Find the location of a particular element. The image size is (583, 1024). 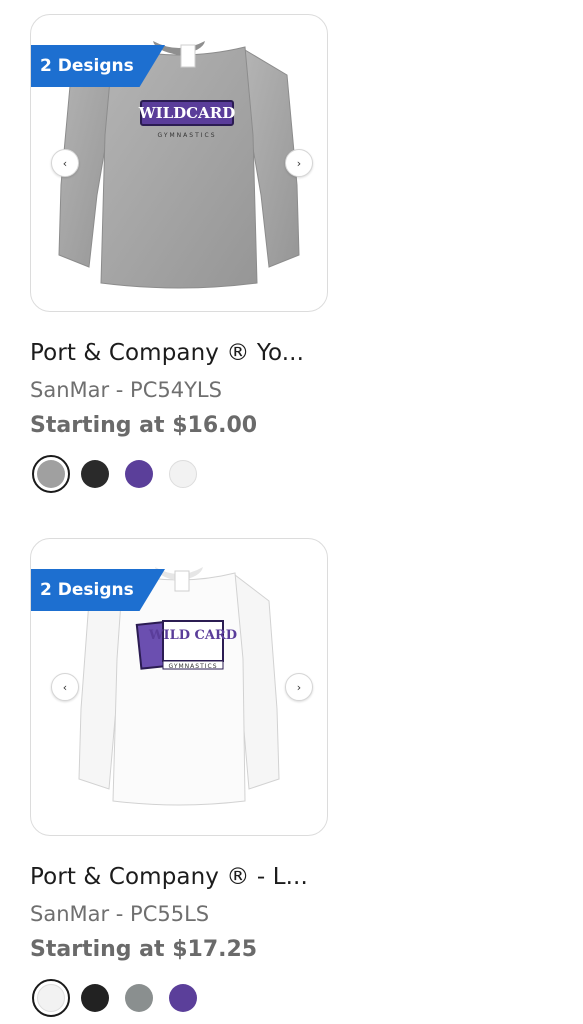

product-price: Starting at $16.00 is located at coordinates (144, 425).